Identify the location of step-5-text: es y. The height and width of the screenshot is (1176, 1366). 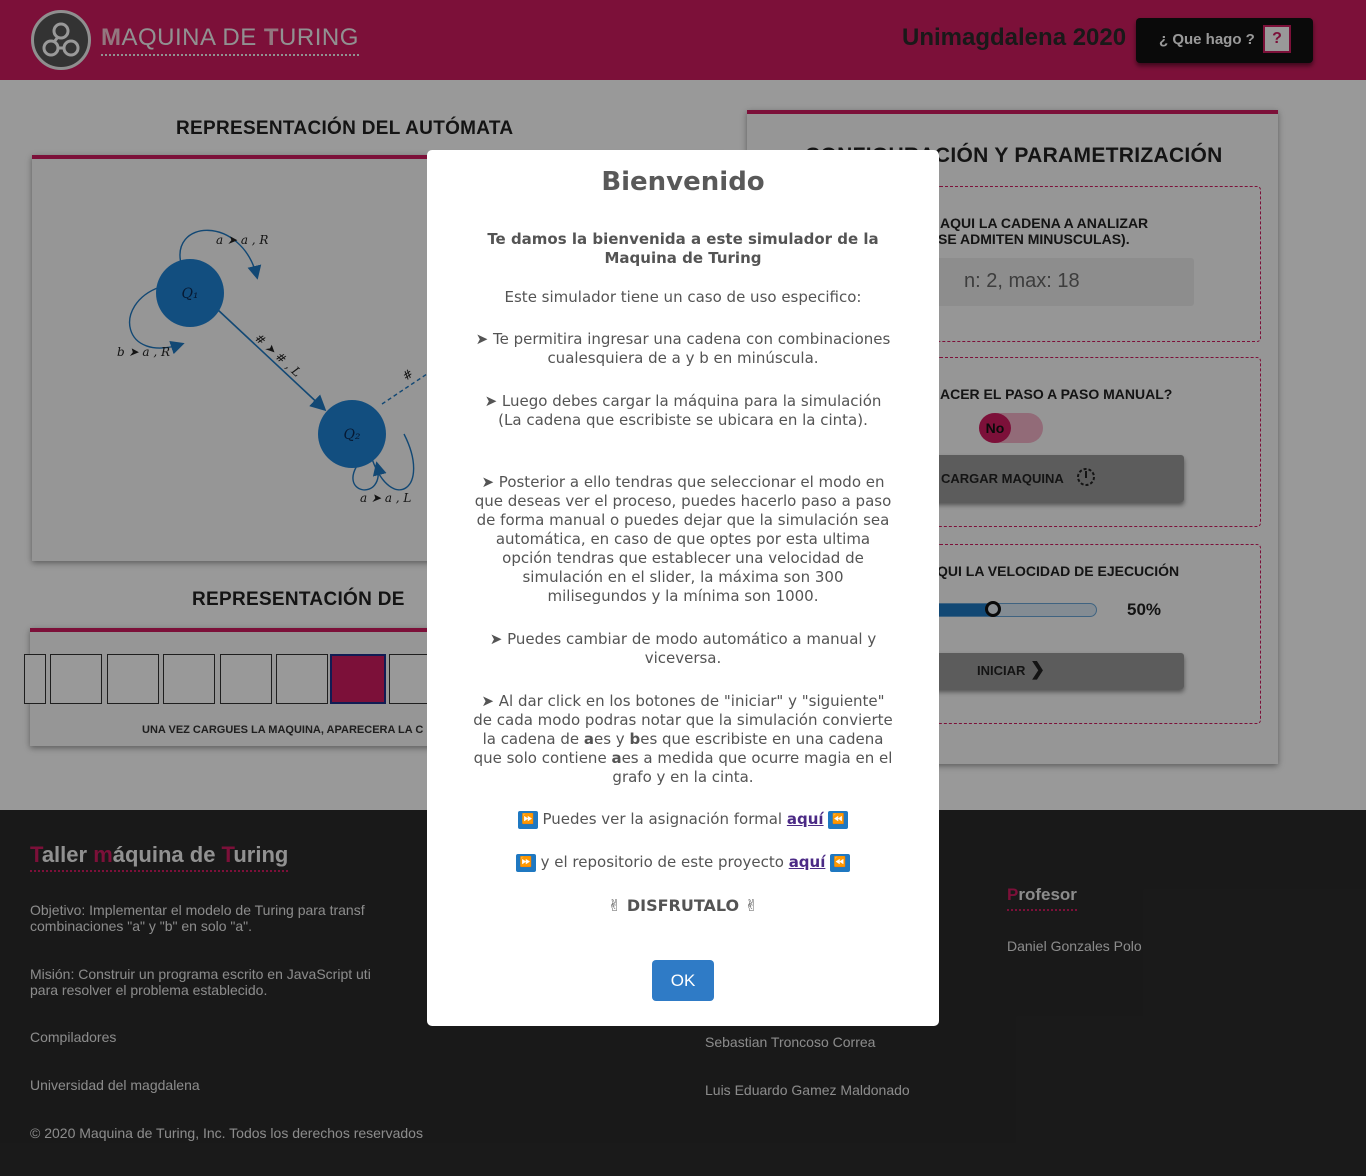
(612, 739).